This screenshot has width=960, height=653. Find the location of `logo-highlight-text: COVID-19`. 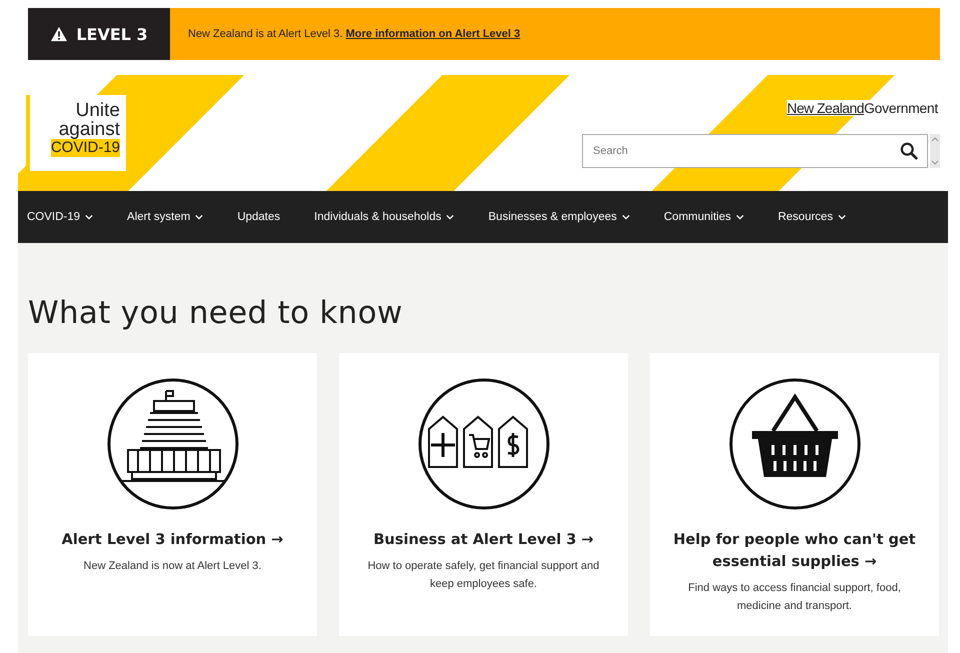

logo-highlight-text: COVID-19 is located at coordinates (85, 148).